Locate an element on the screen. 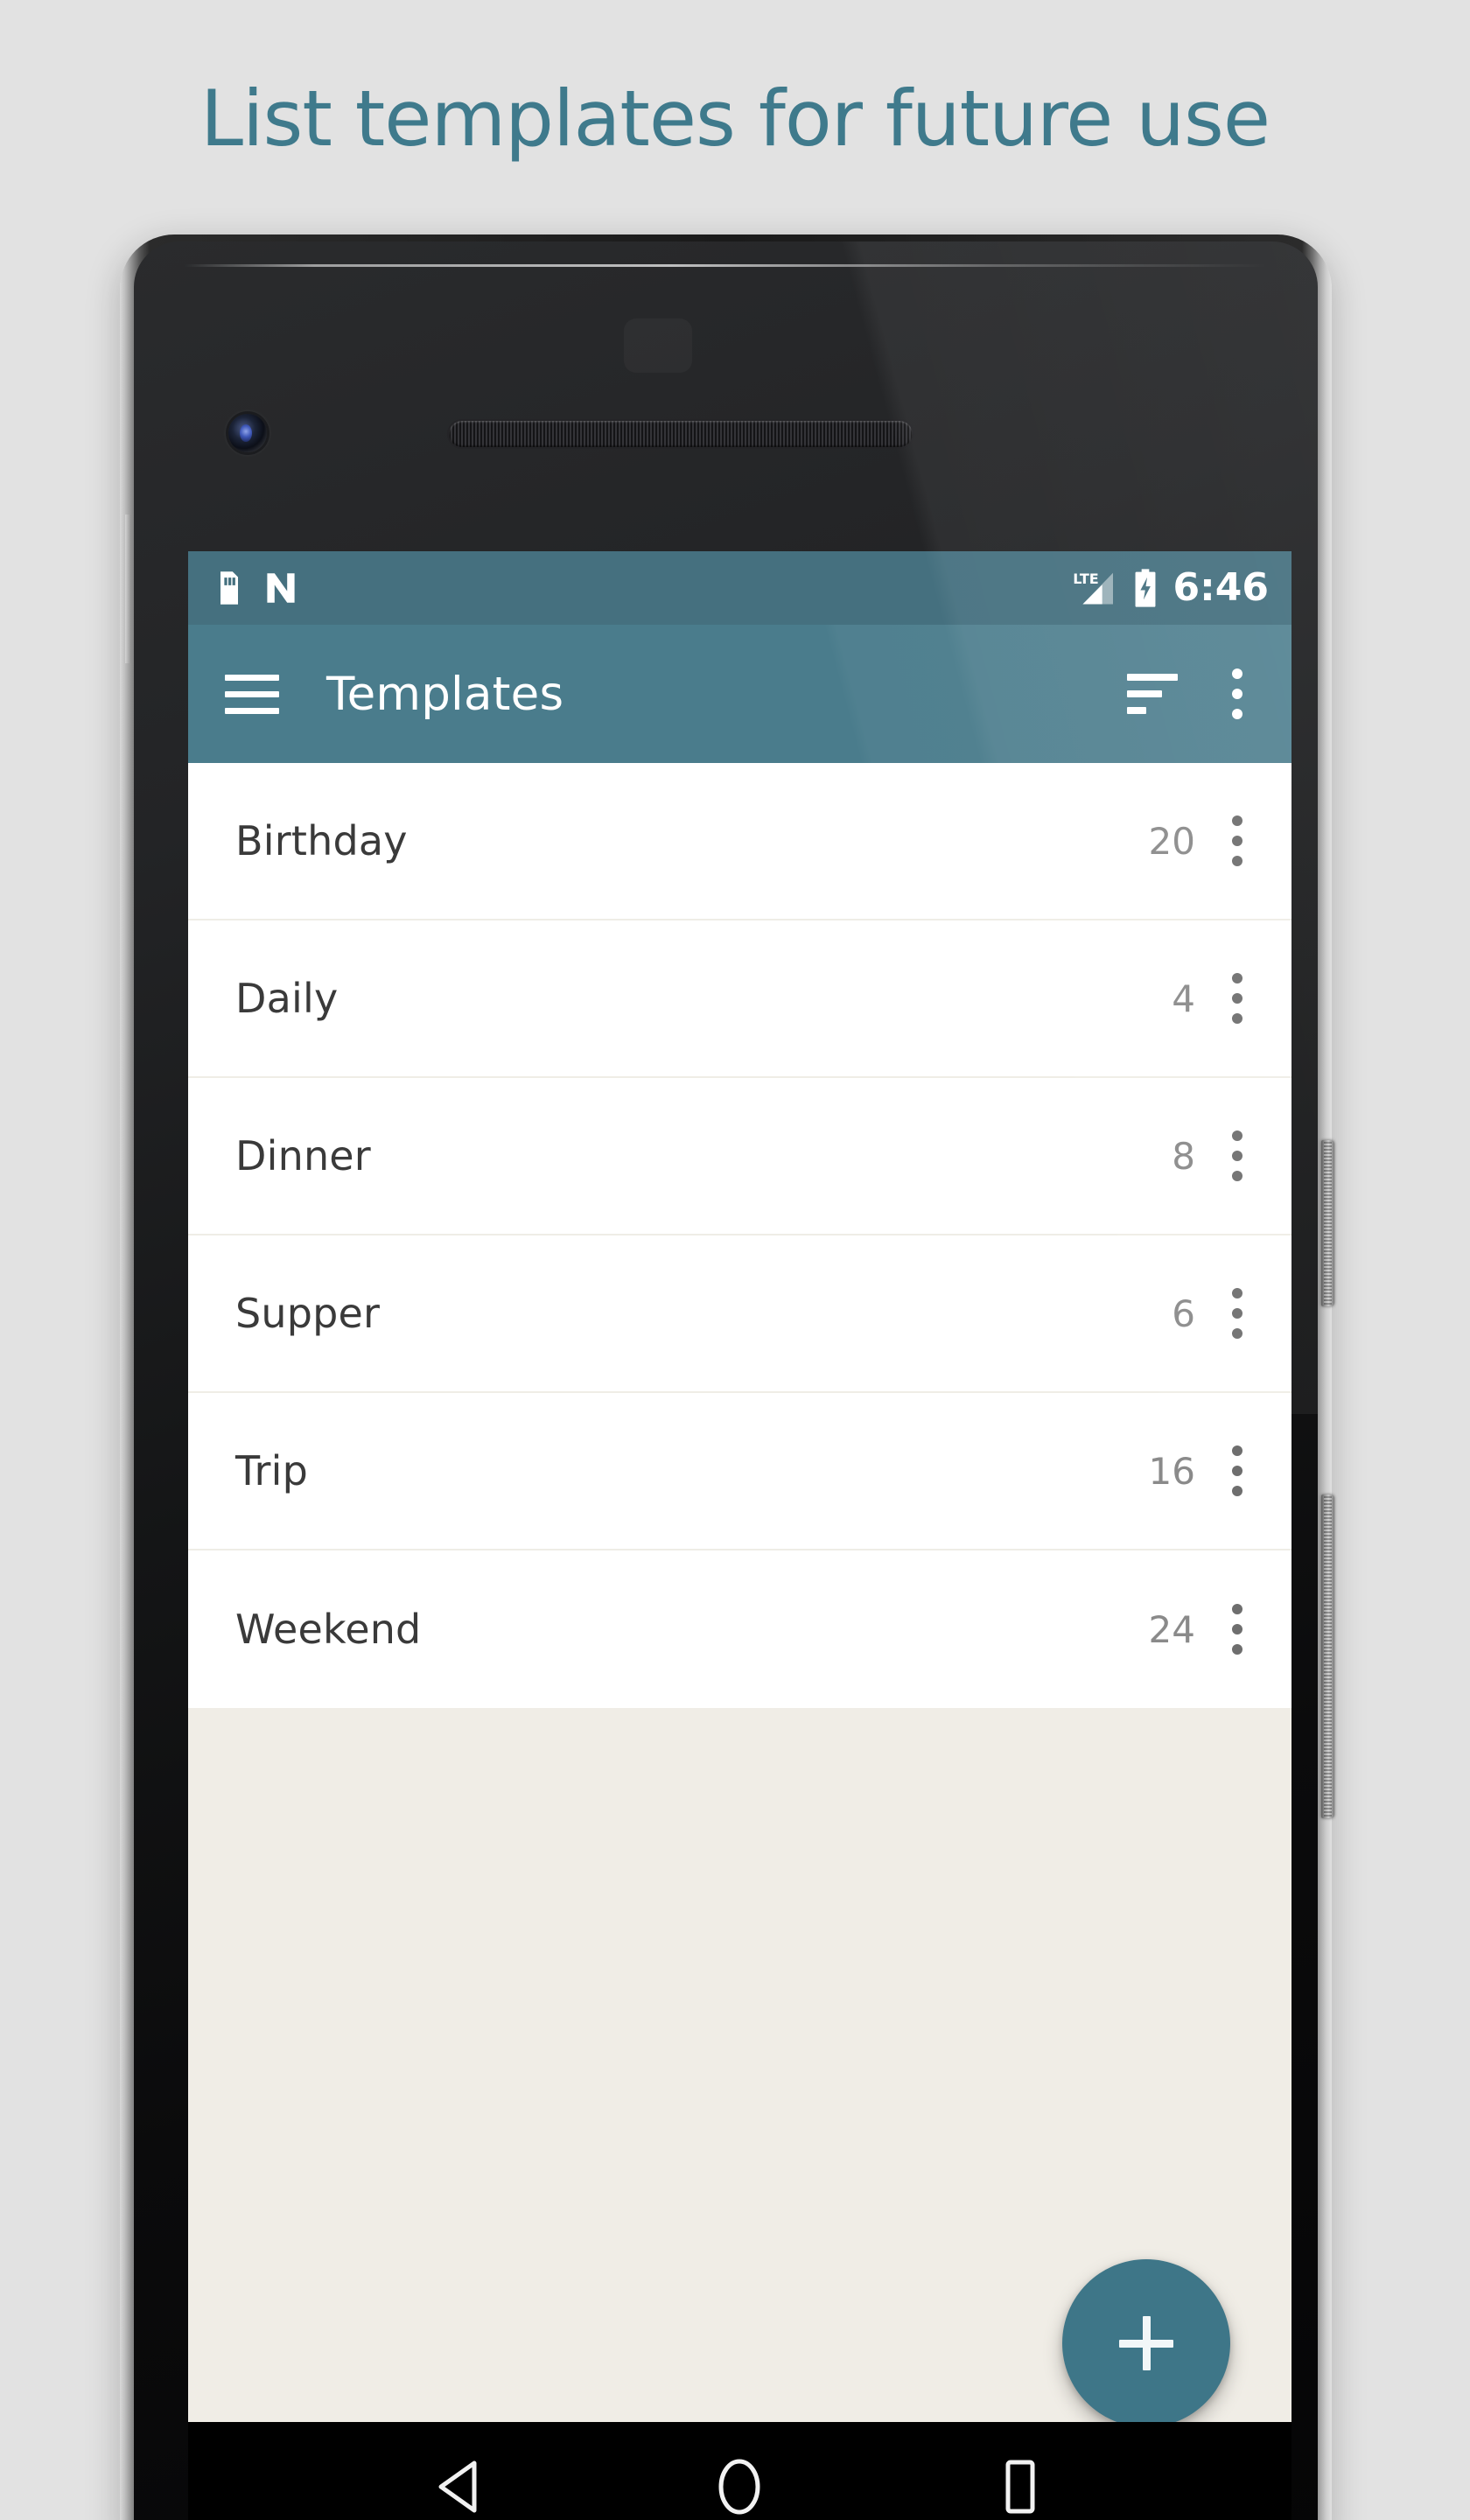 The width and height of the screenshot is (1470, 2520). template-list-item: Supper 6 is located at coordinates (740, 1314).